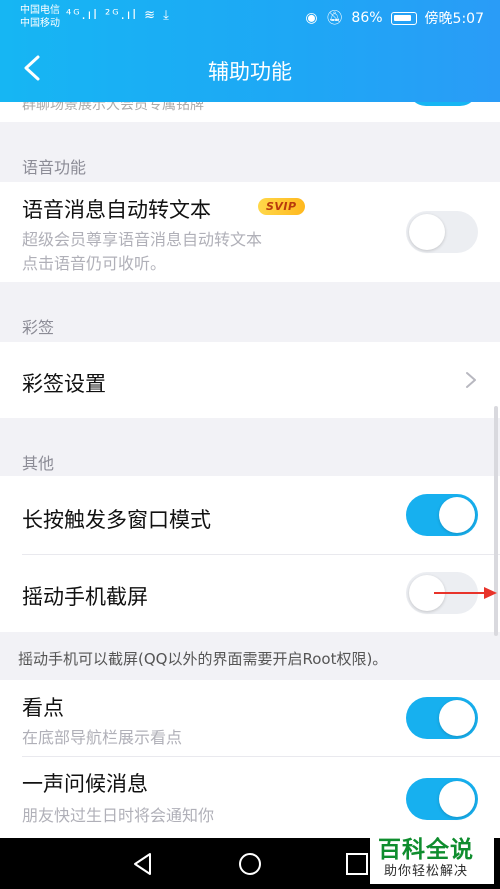 The width and height of the screenshot is (500, 889). I want to click on page-title: 辅助功能, so click(250, 72).